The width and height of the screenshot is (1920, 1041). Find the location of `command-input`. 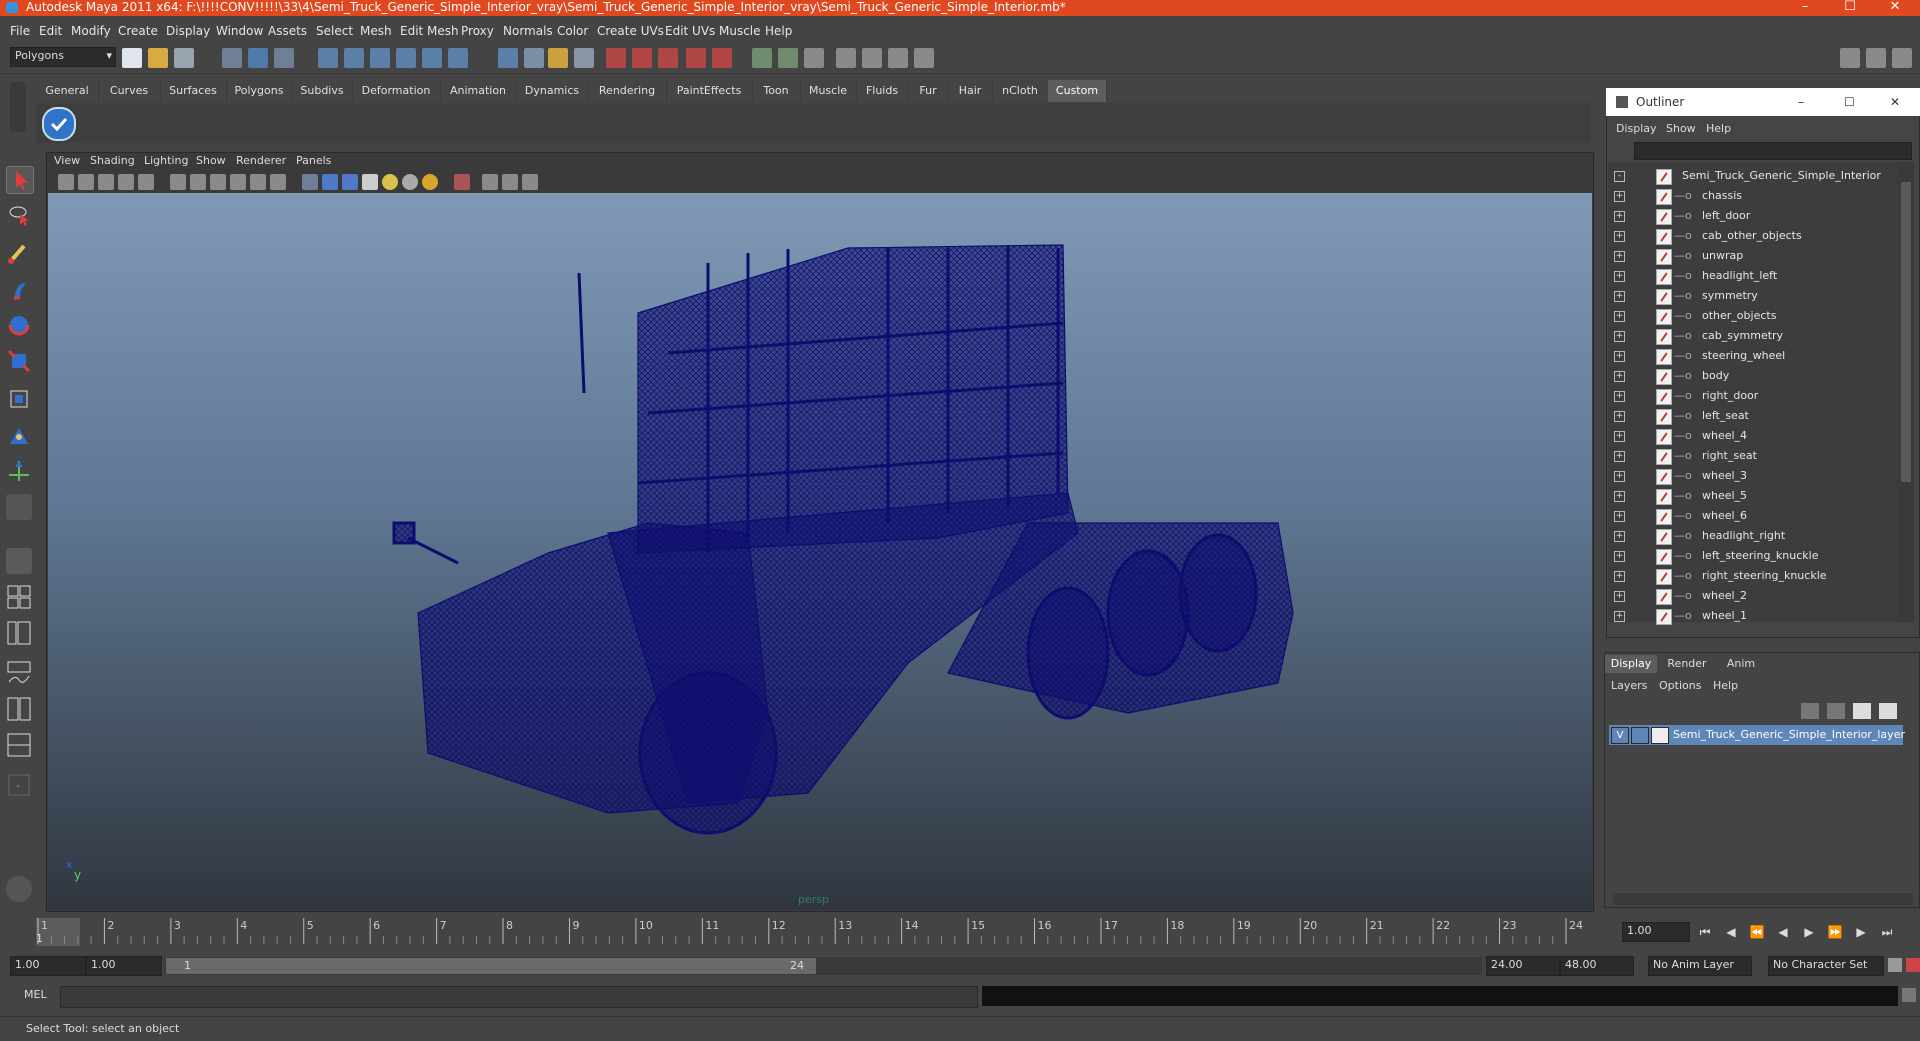

command-input is located at coordinates (519, 997).